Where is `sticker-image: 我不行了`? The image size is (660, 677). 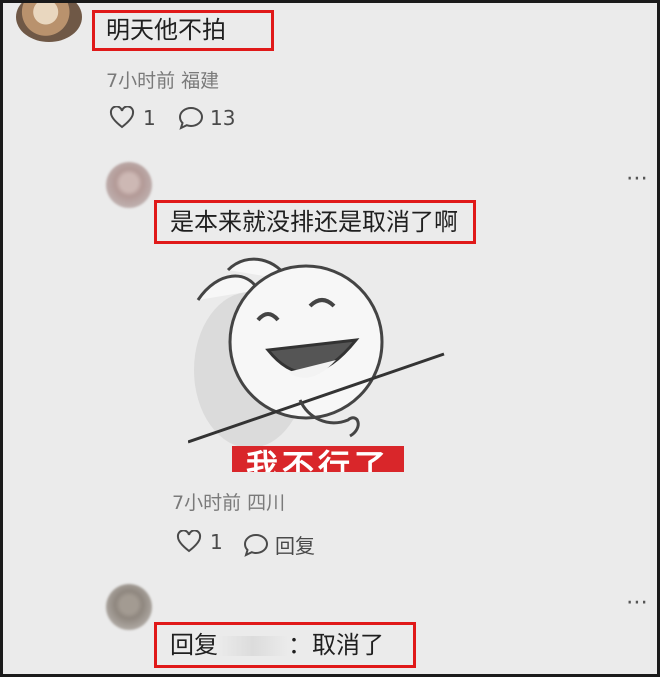 sticker-image: 我不行了 is located at coordinates (318, 361).